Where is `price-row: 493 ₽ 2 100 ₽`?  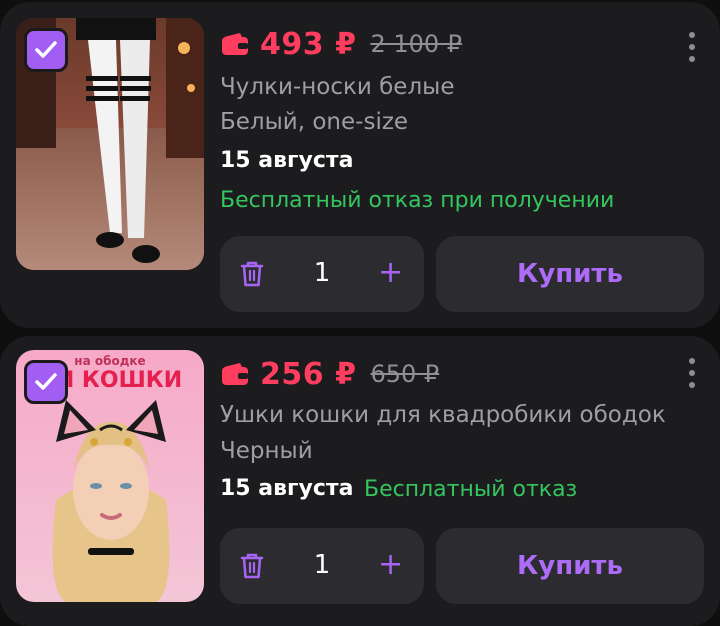 price-row: 493 ₽ 2 100 ₽ is located at coordinates (341, 44).